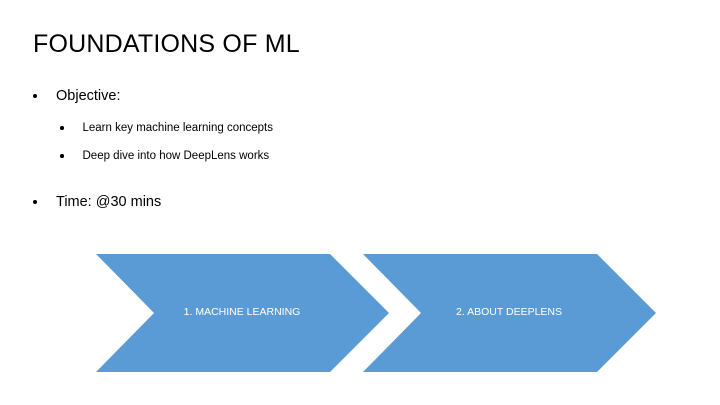  Describe the element at coordinates (176, 156) in the screenshot. I see `bullet-text: Deep dive into how DeepLens works` at that location.